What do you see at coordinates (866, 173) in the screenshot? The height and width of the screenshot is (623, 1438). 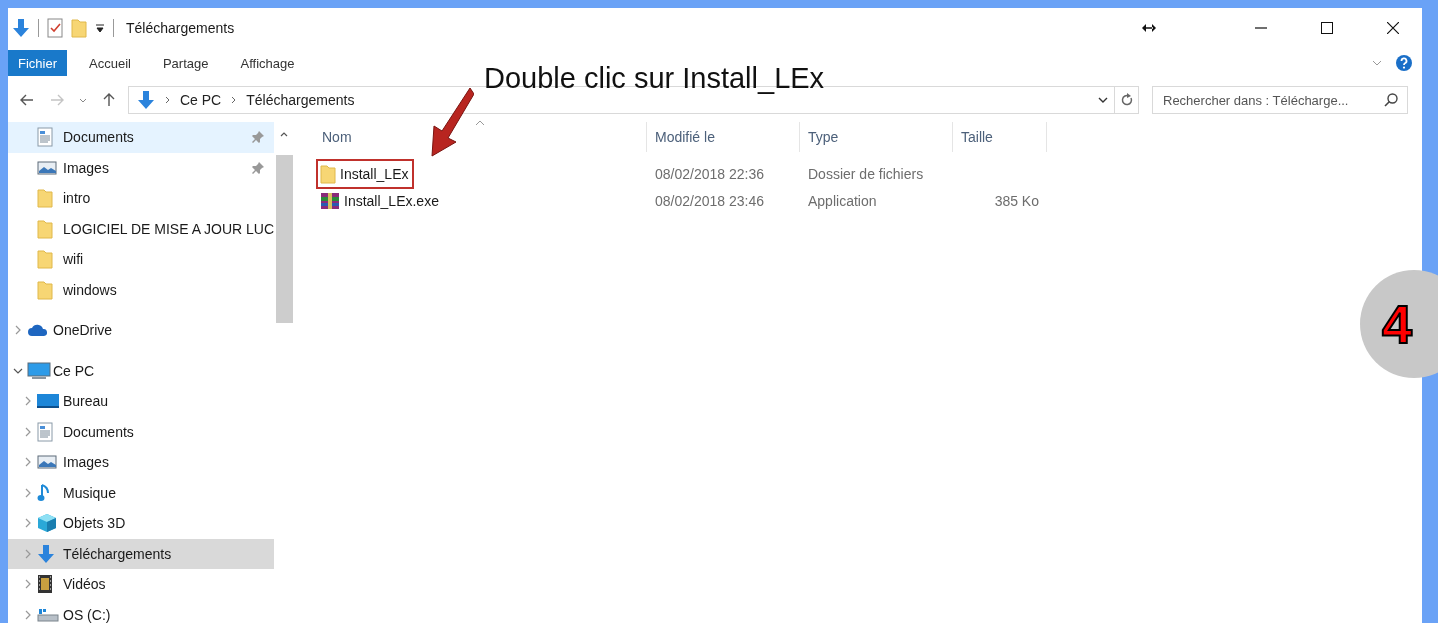 I see `file-type: Dossier de fichiers` at bounding box center [866, 173].